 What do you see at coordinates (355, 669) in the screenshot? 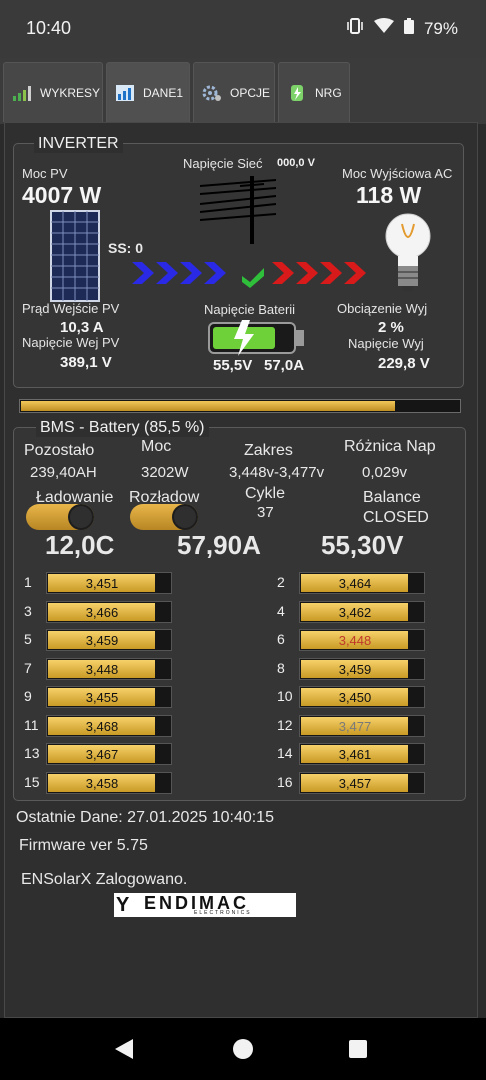
I see `cell-voltage-value: 3,459` at bounding box center [355, 669].